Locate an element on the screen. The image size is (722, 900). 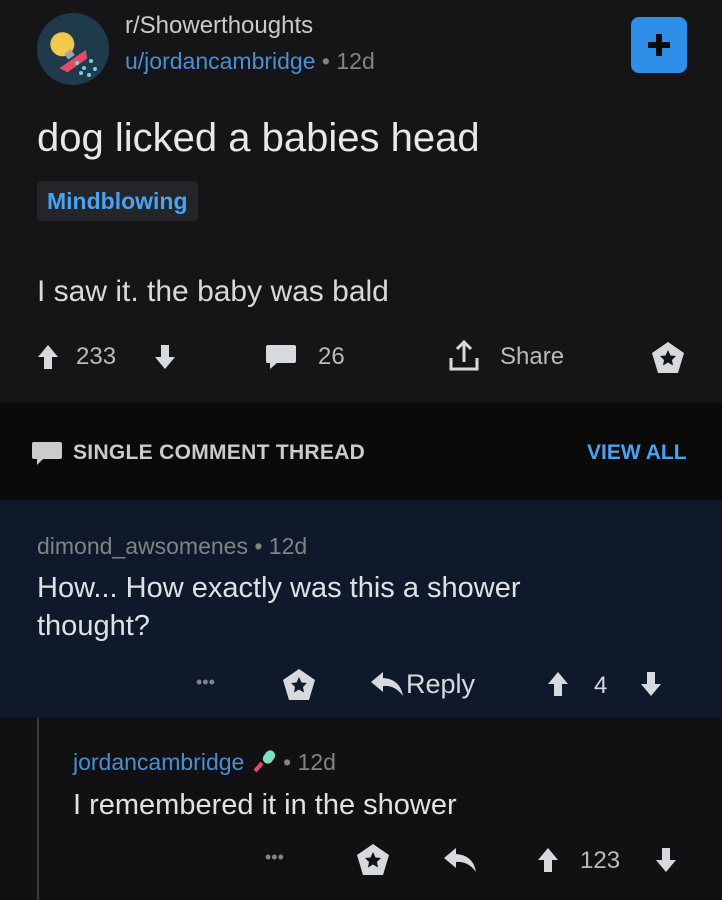
comment-downvote-button is located at coordinates (651, 684).